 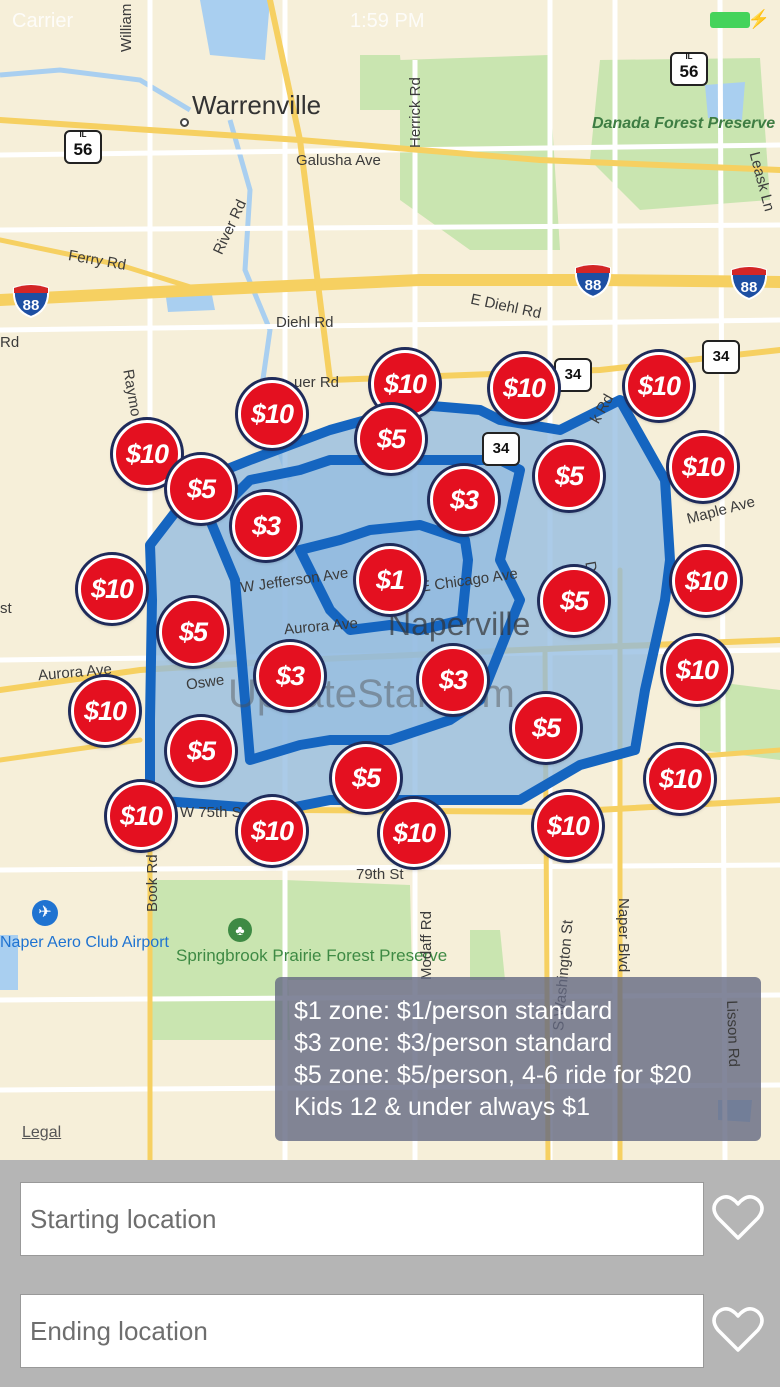 I want to click on road-label: Diehl Rd, so click(x=305, y=322).